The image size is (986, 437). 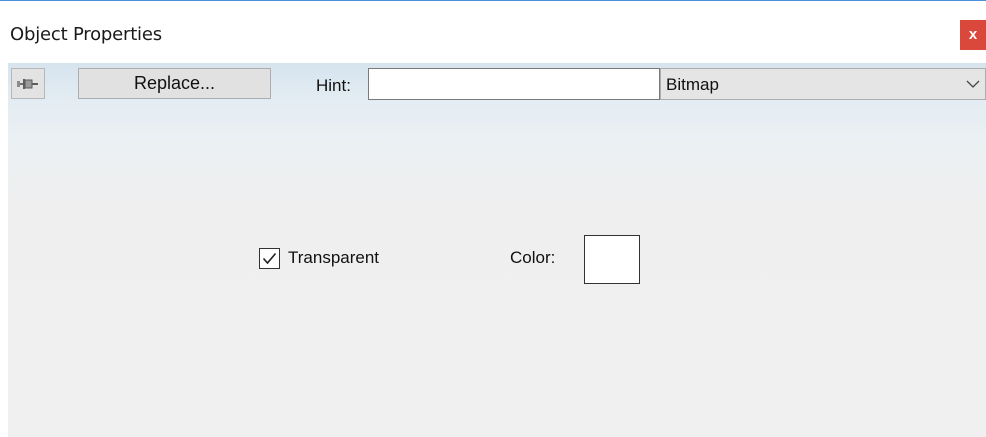 I want to click on color-label: Color:, so click(x=533, y=257).